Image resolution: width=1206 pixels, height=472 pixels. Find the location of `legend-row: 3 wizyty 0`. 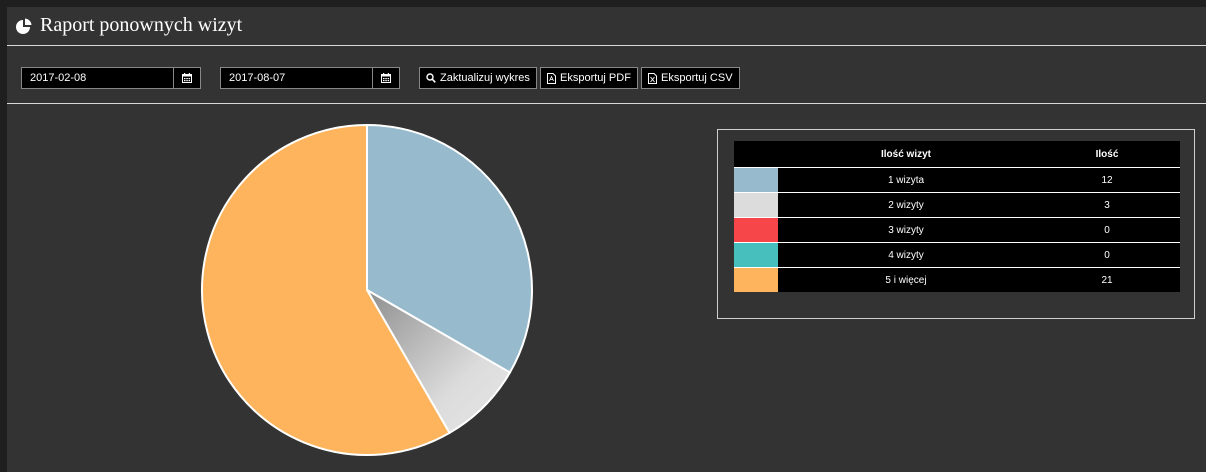

legend-row: 3 wizyty 0 is located at coordinates (957, 230).